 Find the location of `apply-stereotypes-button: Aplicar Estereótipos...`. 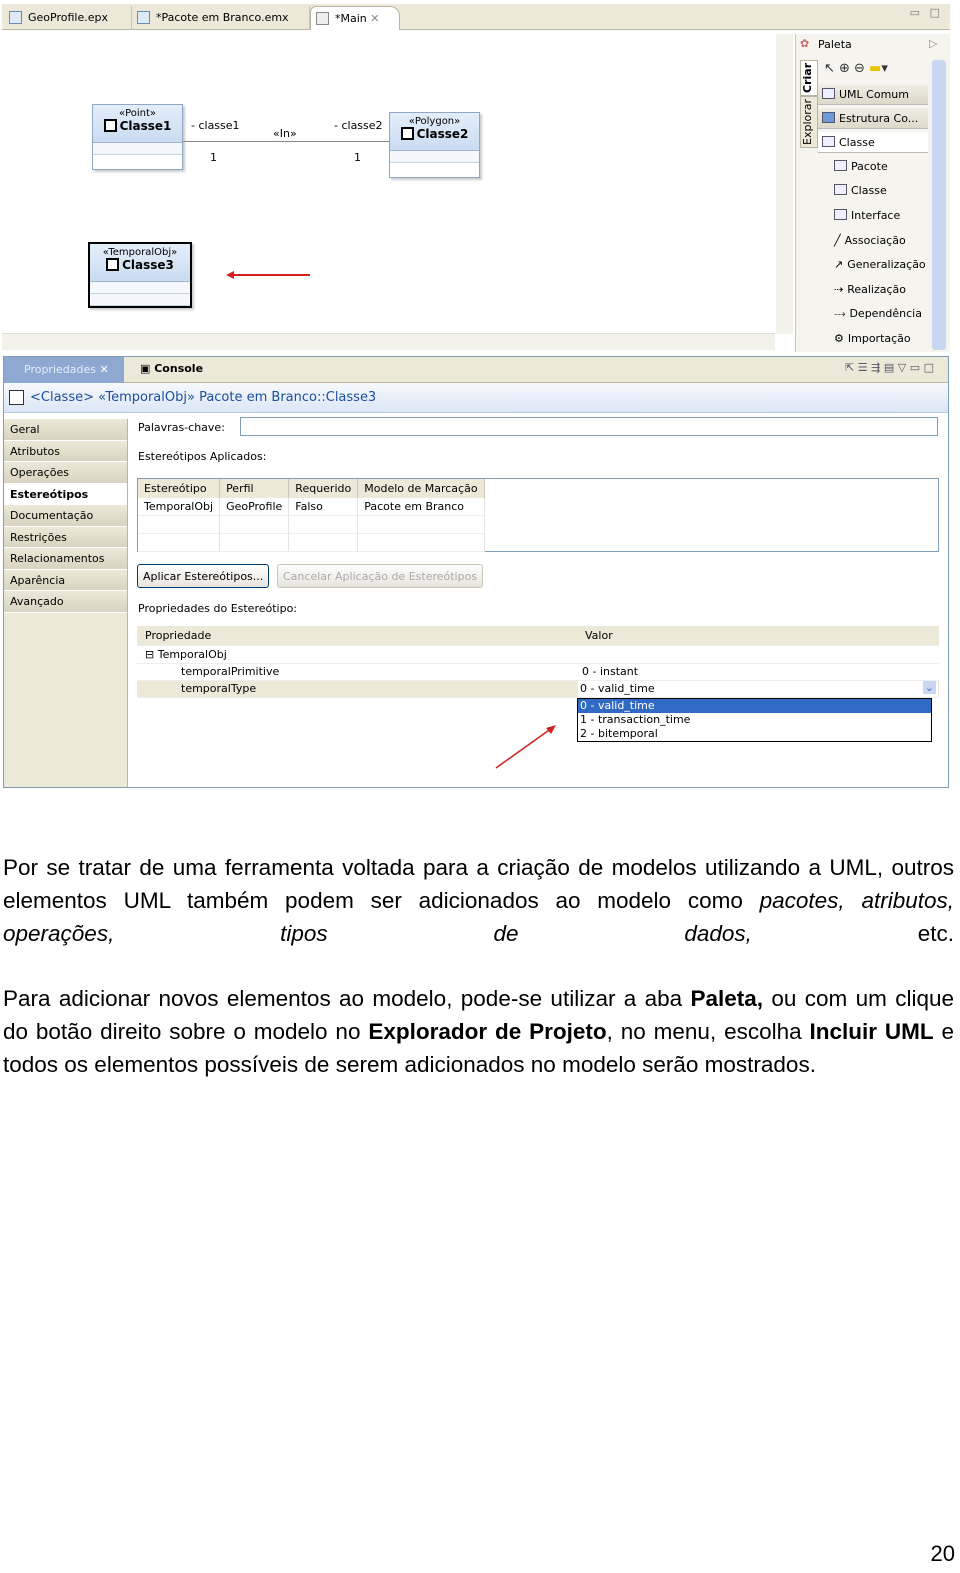

apply-stereotypes-button: Aplicar Estereótipos... is located at coordinates (203, 576).